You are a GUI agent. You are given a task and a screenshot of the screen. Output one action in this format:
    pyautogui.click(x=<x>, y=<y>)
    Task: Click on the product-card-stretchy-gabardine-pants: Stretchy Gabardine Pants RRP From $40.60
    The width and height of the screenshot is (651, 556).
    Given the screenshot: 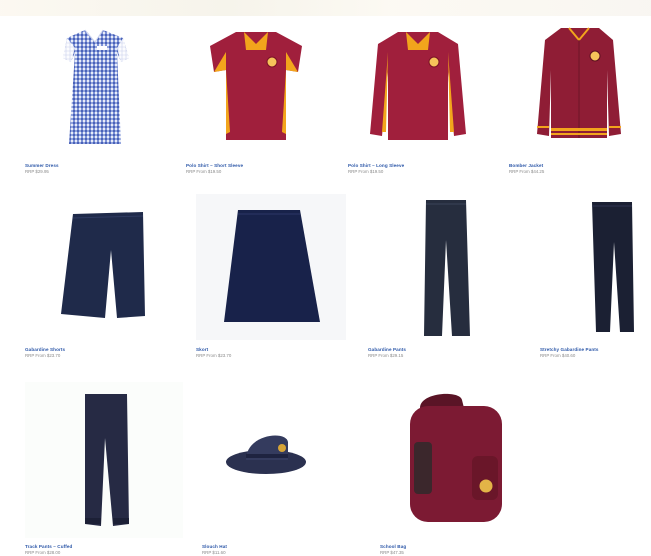 What is the action you would take?
    pyautogui.click(x=595, y=275)
    